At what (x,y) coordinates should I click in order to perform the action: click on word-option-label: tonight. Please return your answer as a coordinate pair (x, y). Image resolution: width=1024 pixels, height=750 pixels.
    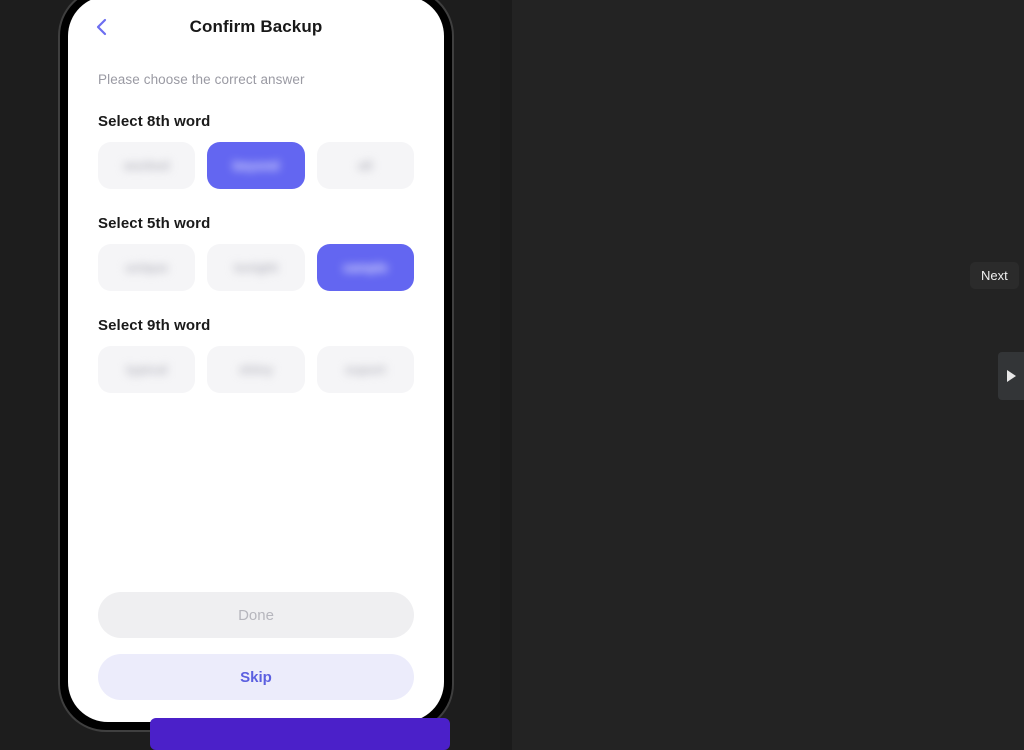
    Looking at the image, I should click on (256, 267).